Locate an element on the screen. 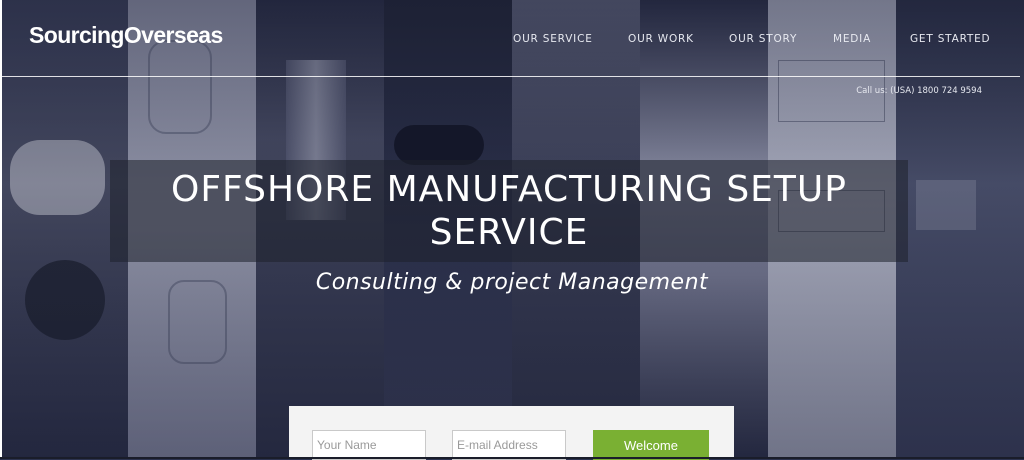 This screenshot has width=1024, height=460. nav-our-story: OUR STORY is located at coordinates (763, 39).